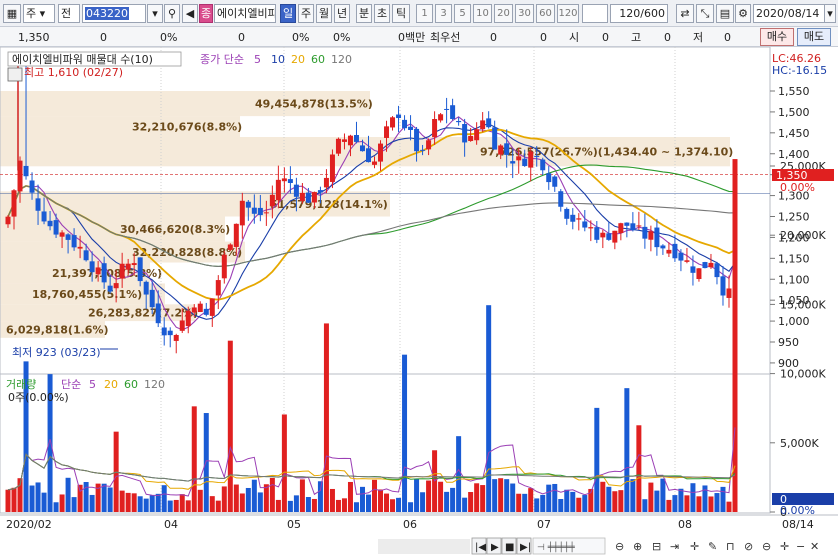  I want to click on chart-tool-icon: ⤡, so click(705, 13).